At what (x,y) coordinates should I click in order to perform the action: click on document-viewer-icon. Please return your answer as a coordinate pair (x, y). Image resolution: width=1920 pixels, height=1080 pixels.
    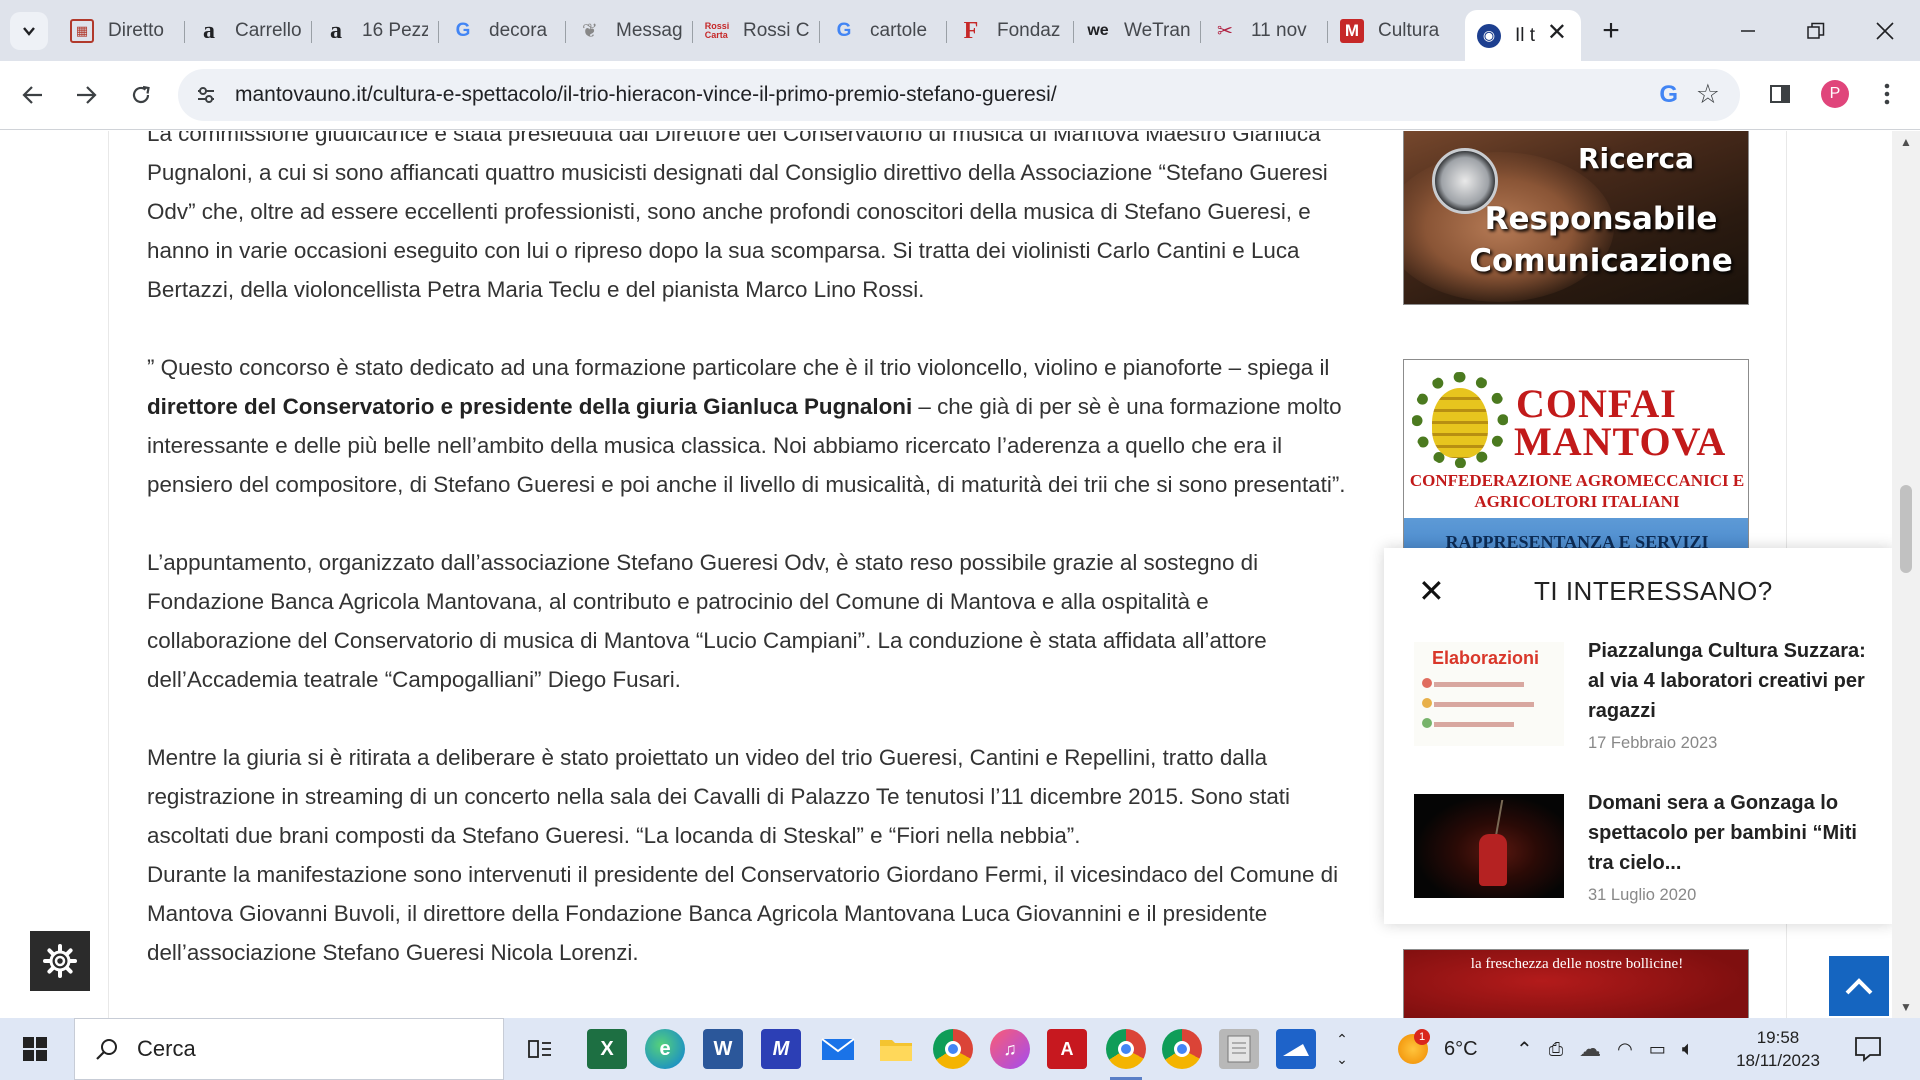
    Looking at the image, I should click on (1239, 1049).